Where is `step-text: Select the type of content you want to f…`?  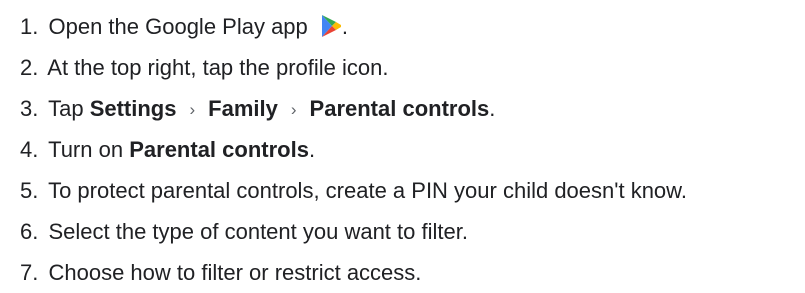
step-text: Select the type of content you want to f… is located at coordinates (258, 231).